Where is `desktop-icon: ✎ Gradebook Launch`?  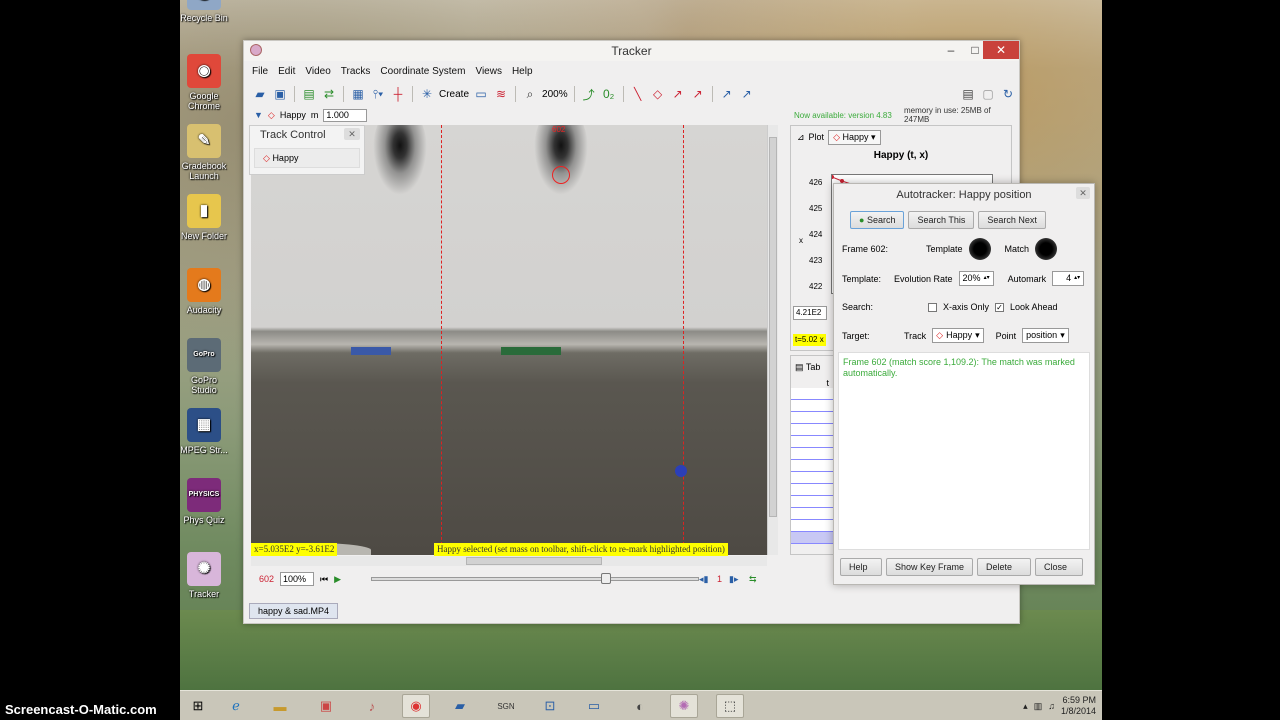 desktop-icon: ✎ Gradebook Launch is located at coordinates (204, 152).